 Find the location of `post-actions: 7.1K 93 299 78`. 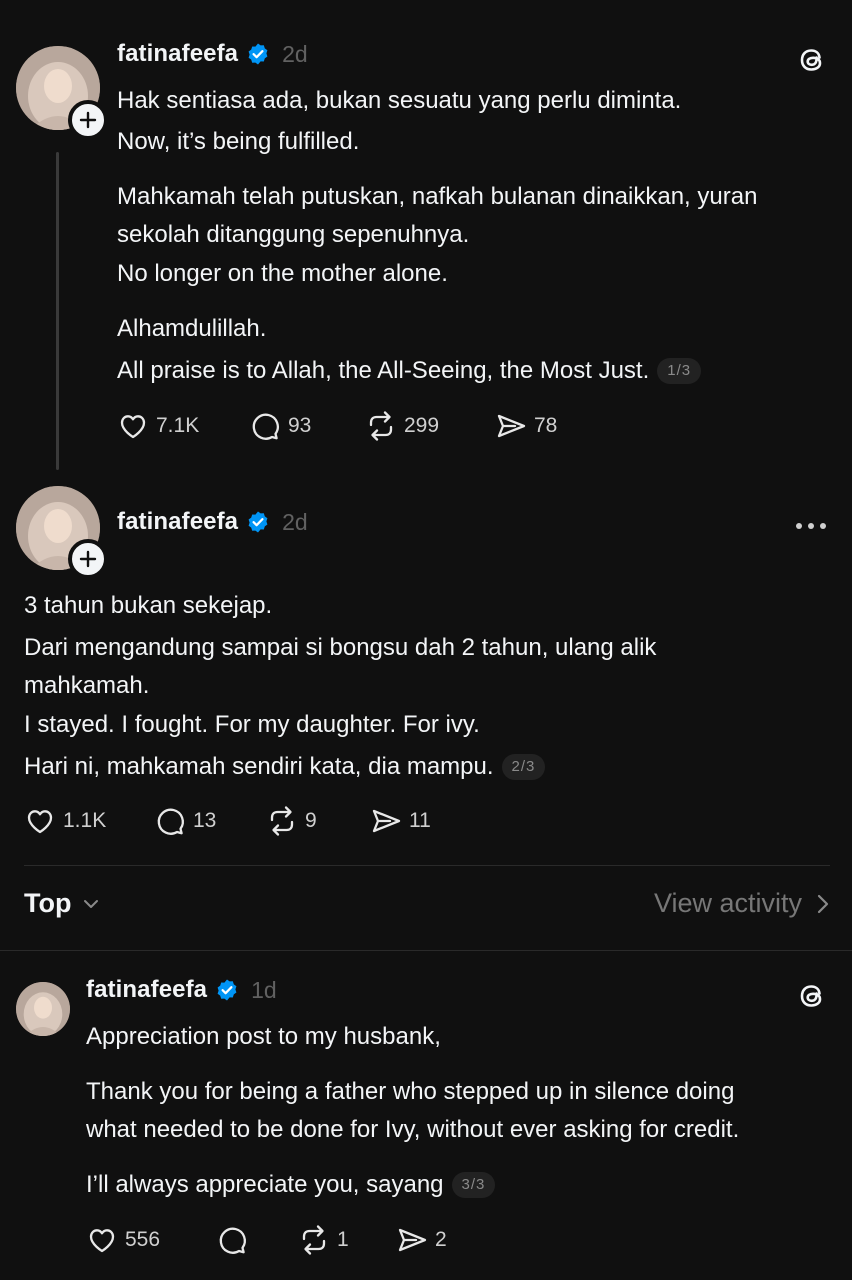

post-actions: 7.1K 93 299 78 is located at coordinates (350, 426).